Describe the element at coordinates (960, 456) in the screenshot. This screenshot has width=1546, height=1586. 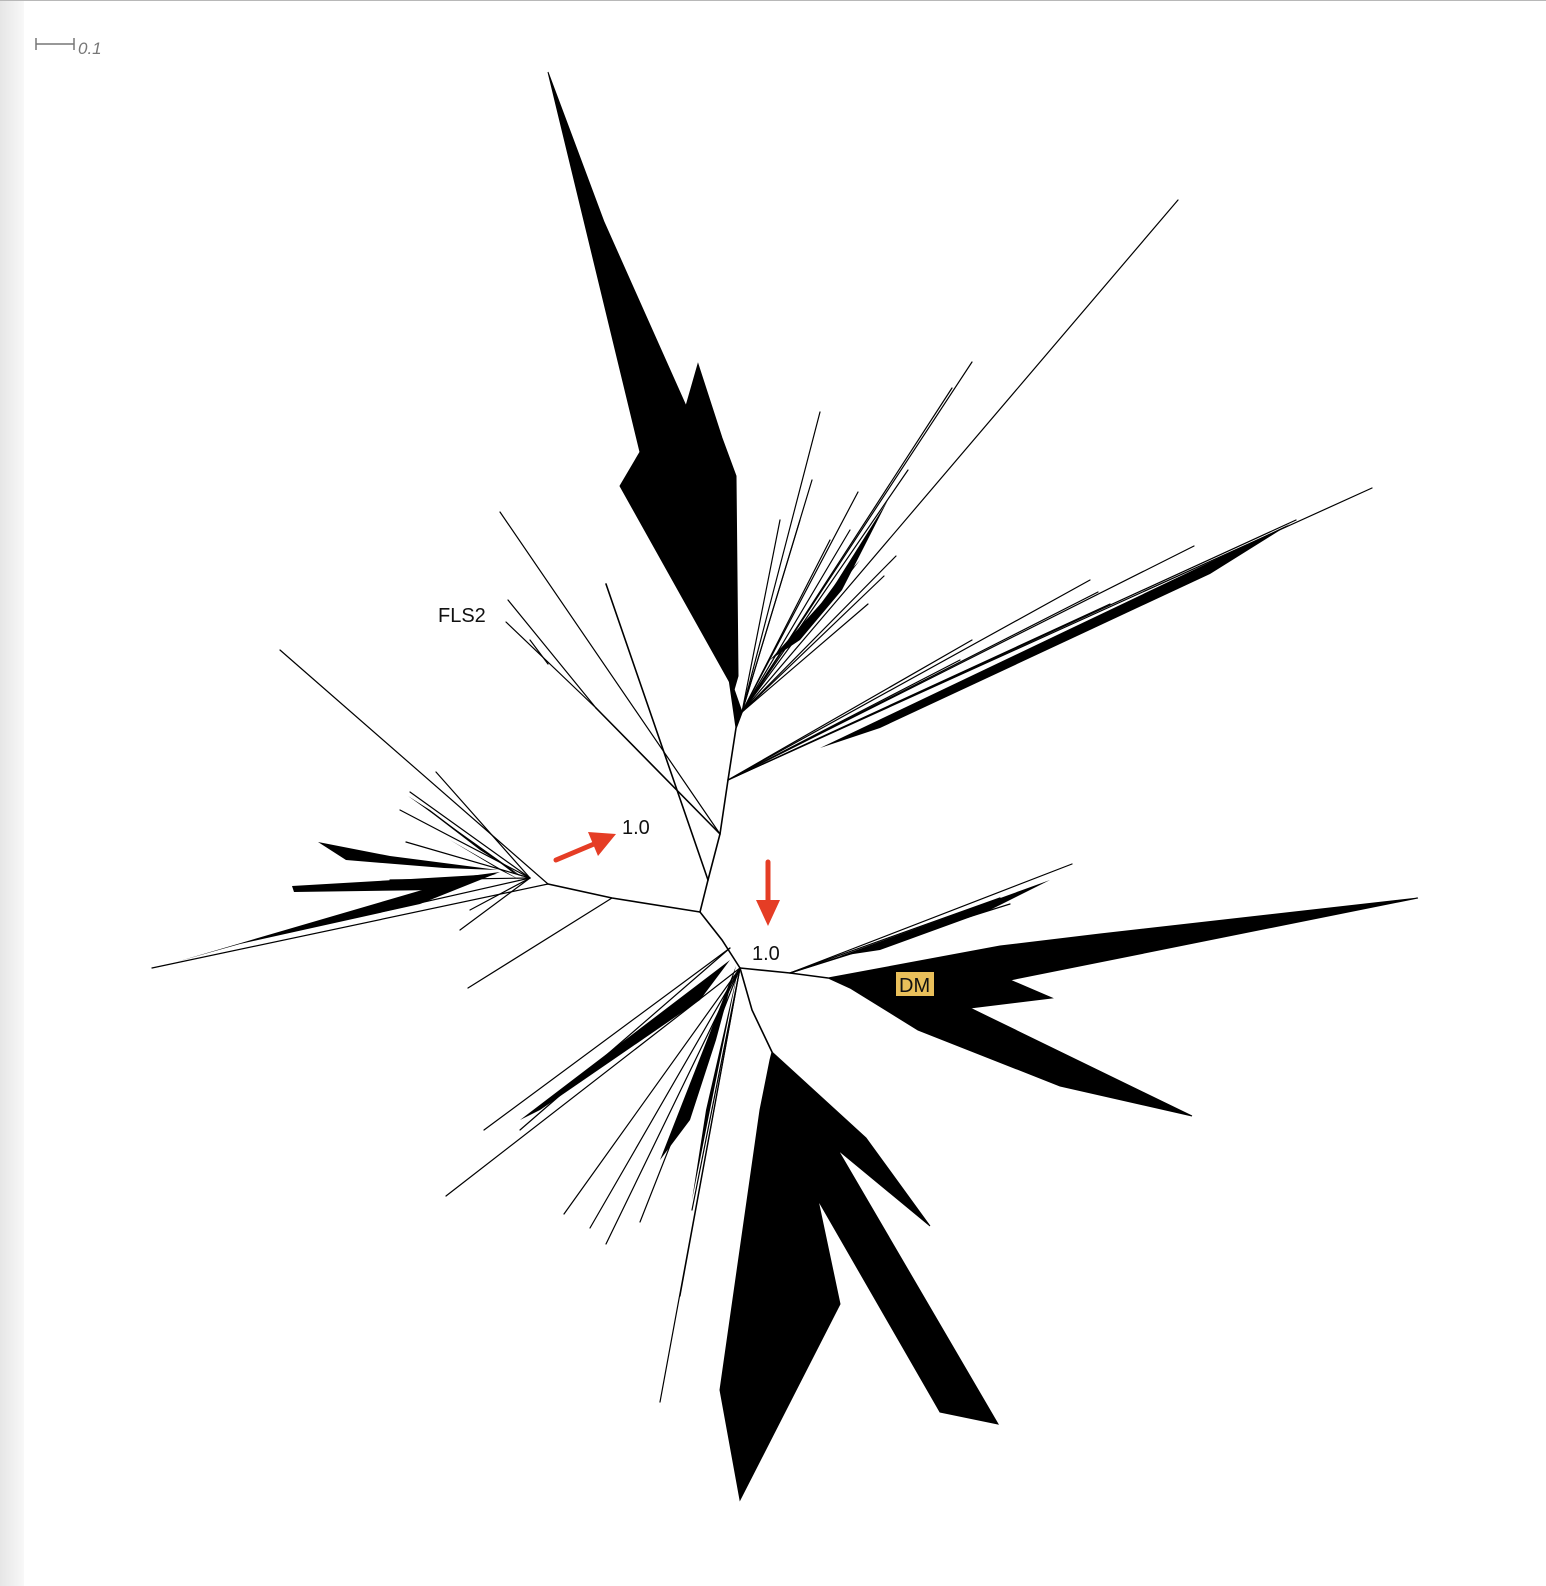
I see `clade-upper-right` at that location.